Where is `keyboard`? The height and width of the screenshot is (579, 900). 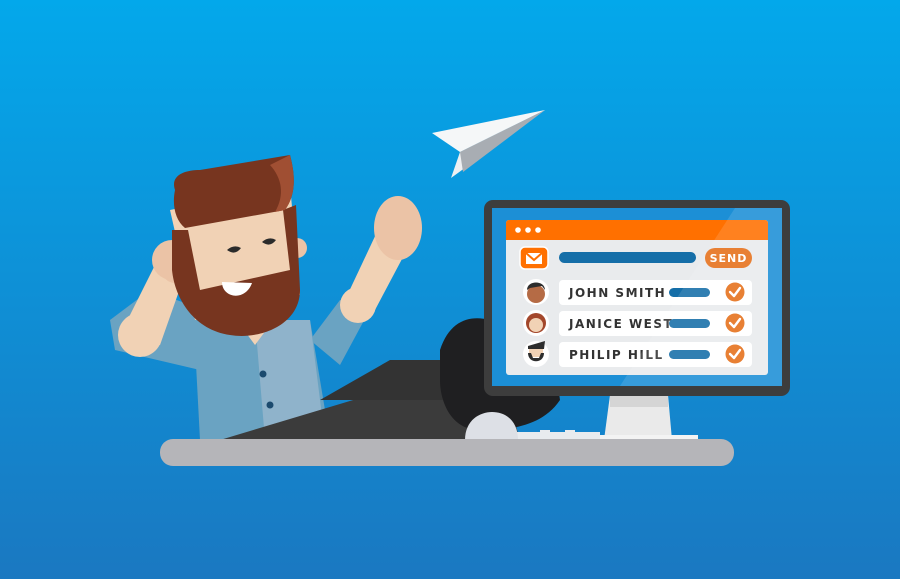 keyboard is located at coordinates (557, 435).